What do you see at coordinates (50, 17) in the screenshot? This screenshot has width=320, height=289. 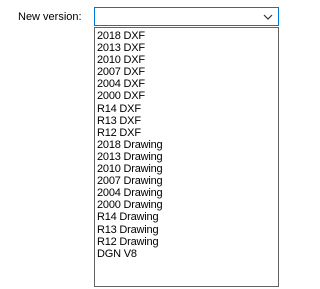 I see `new-version-label: New version:` at bounding box center [50, 17].